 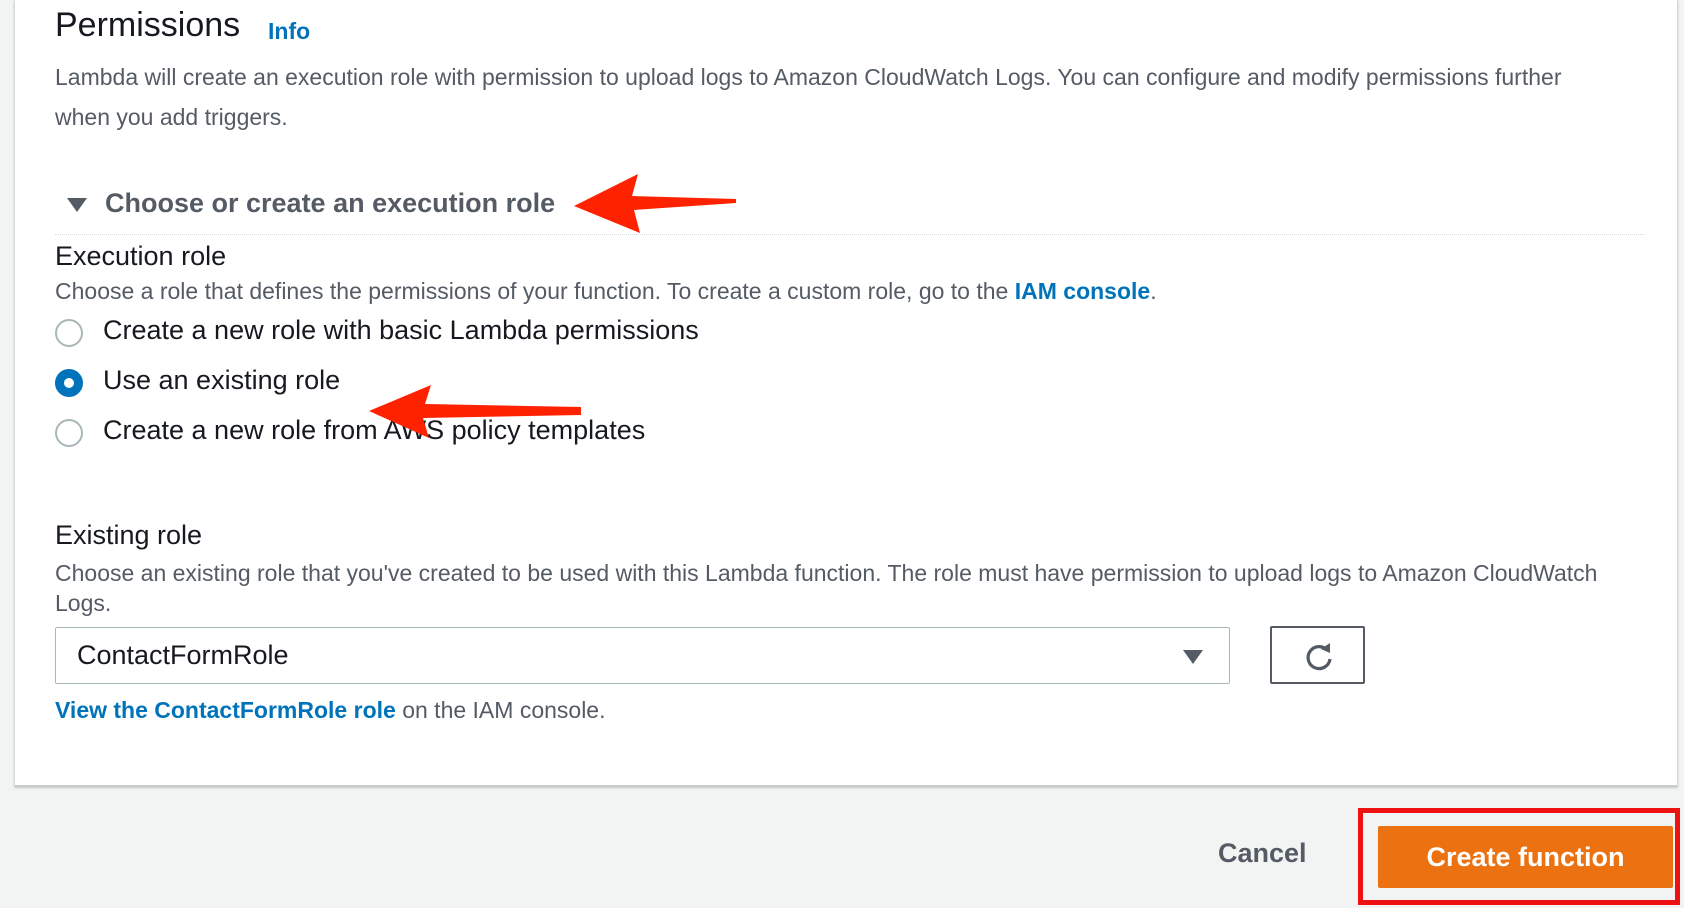 I want to click on existing-role-select: ContactFormRole, so click(x=642, y=655).